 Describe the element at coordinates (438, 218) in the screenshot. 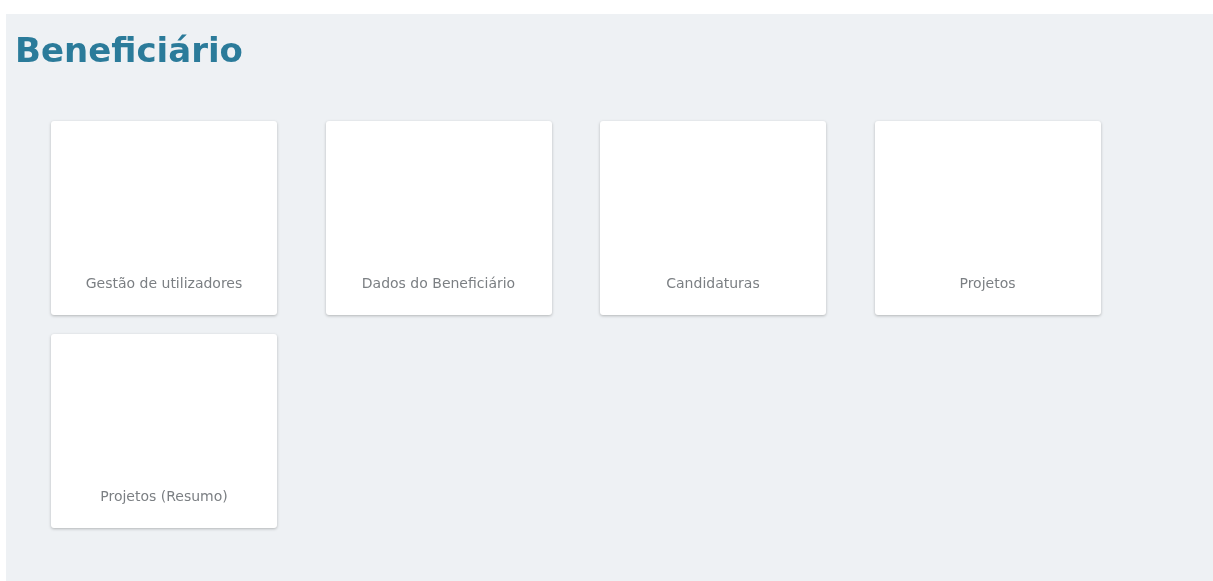

I see `menu-tile: Dados do Beneficiário` at that location.